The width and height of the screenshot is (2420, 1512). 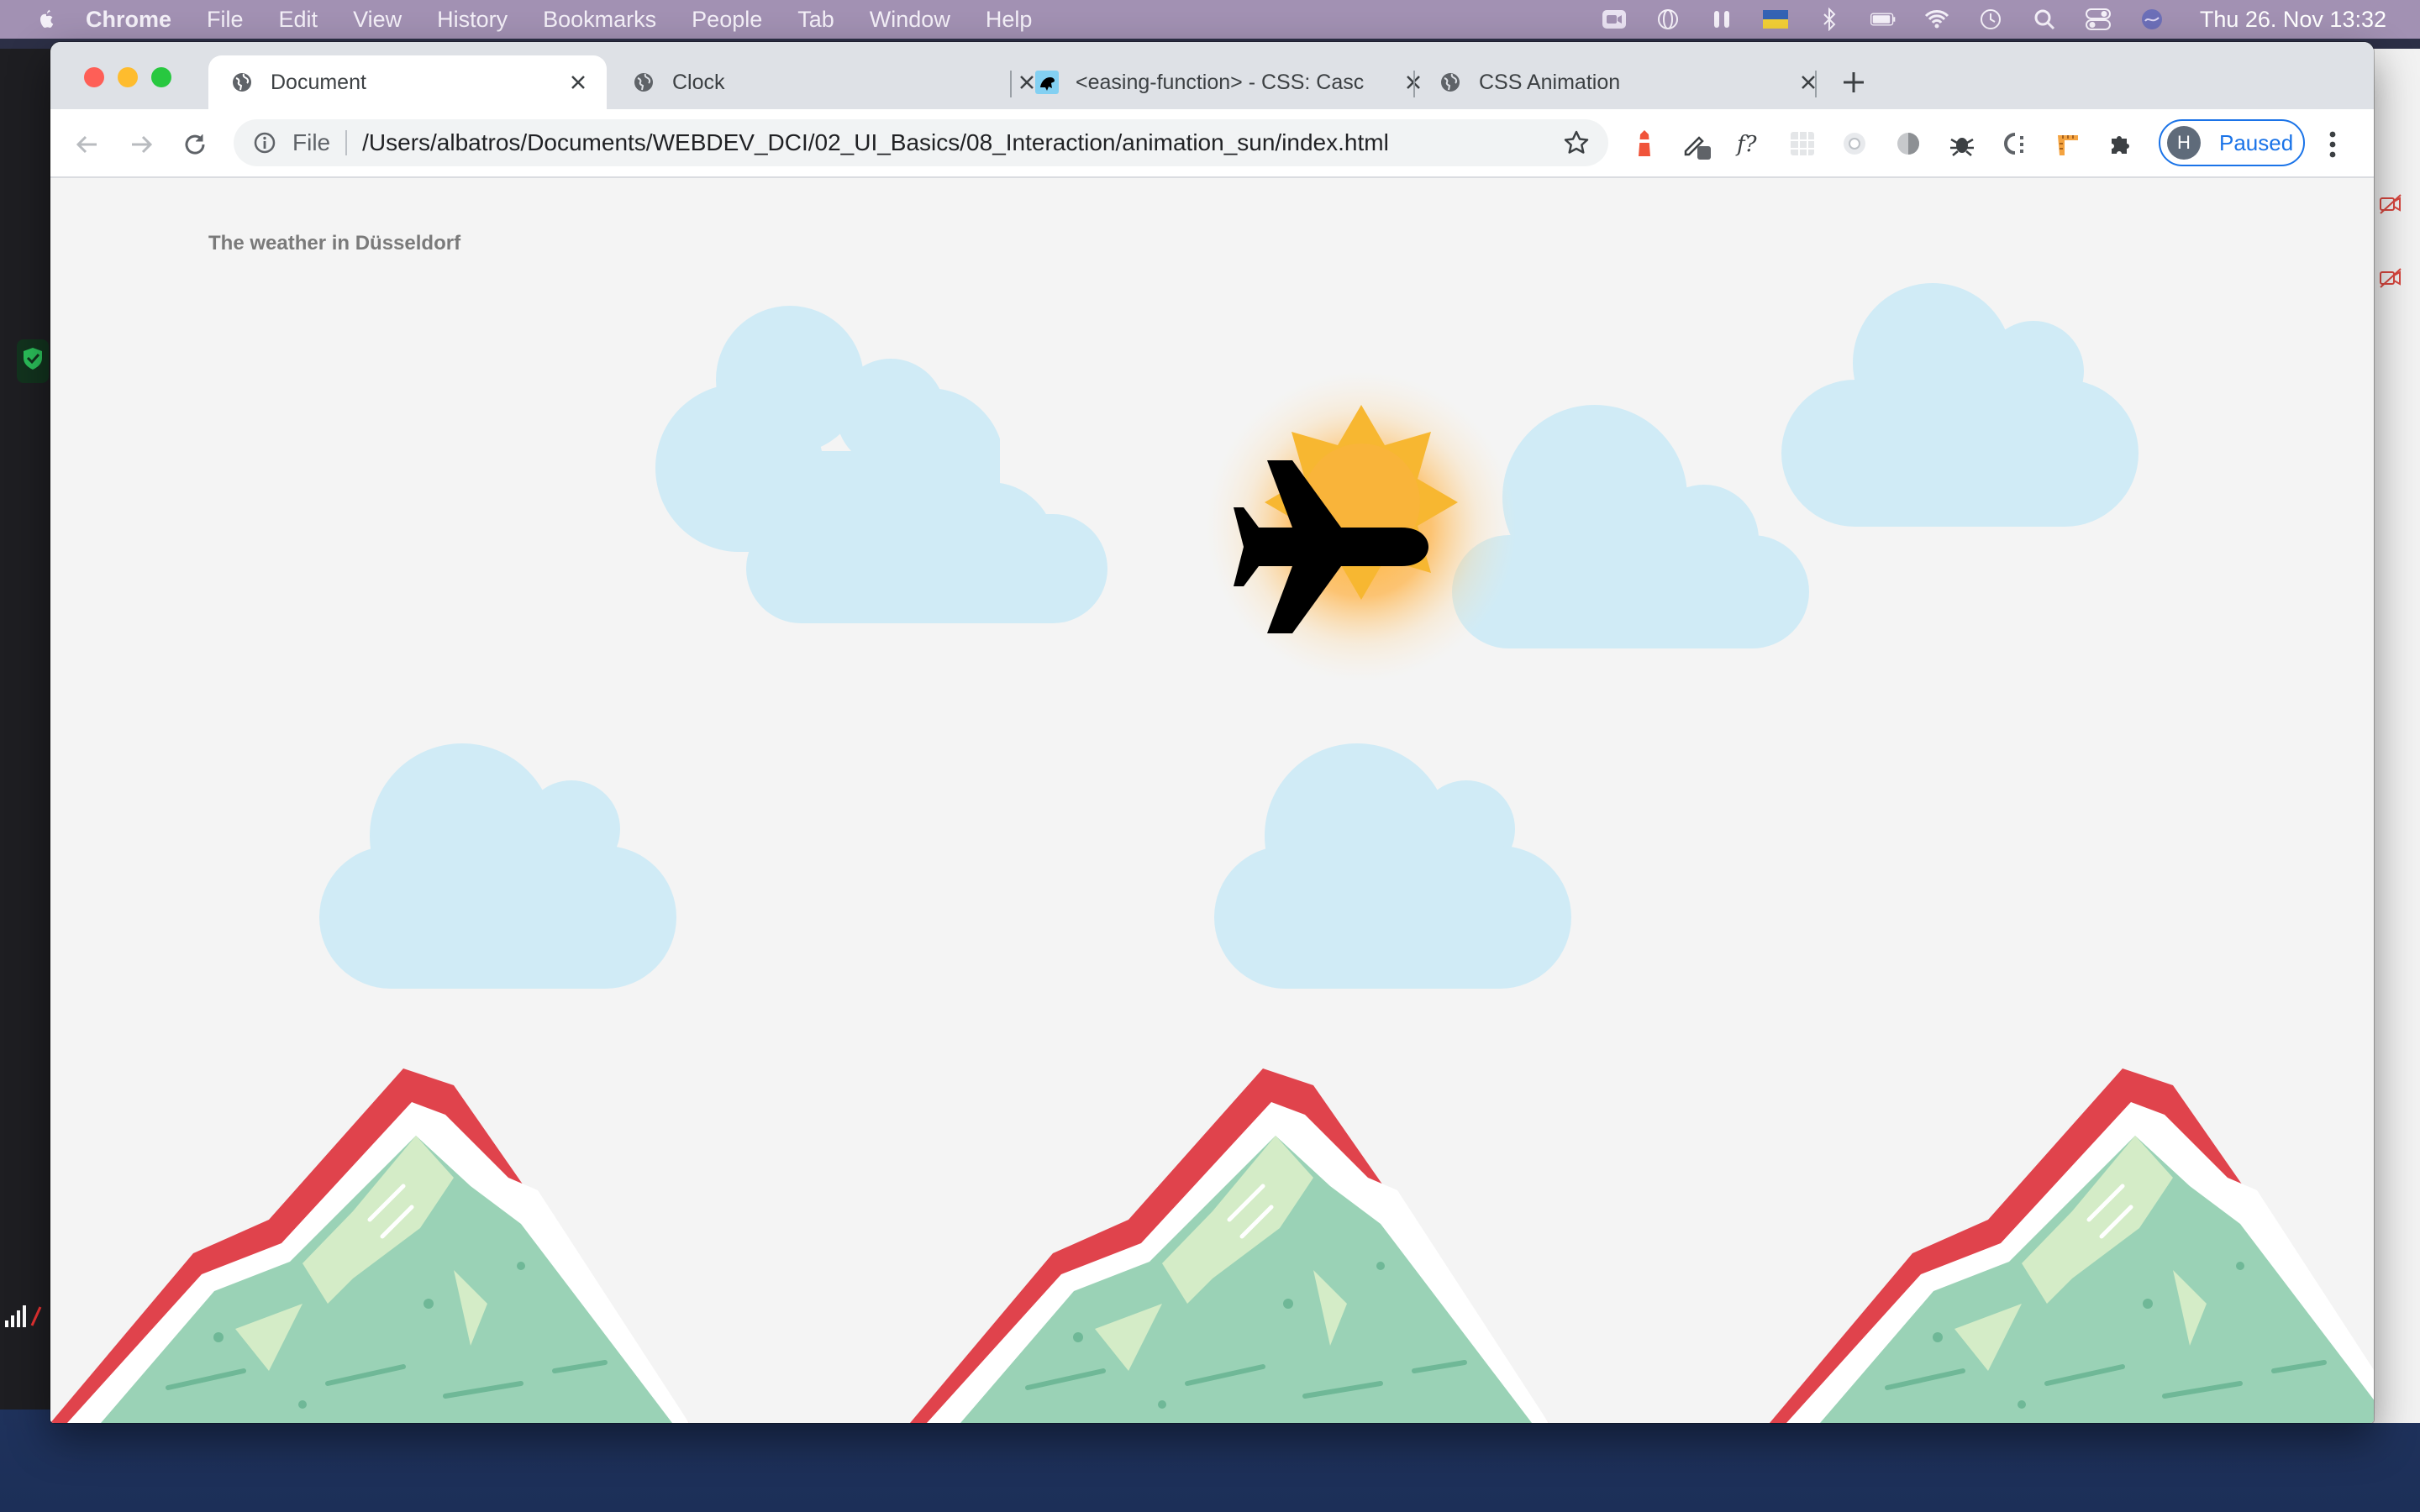 What do you see at coordinates (1627, 82) in the screenshot?
I see `tab-css-animation: CSS Animation` at bounding box center [1627, 82].